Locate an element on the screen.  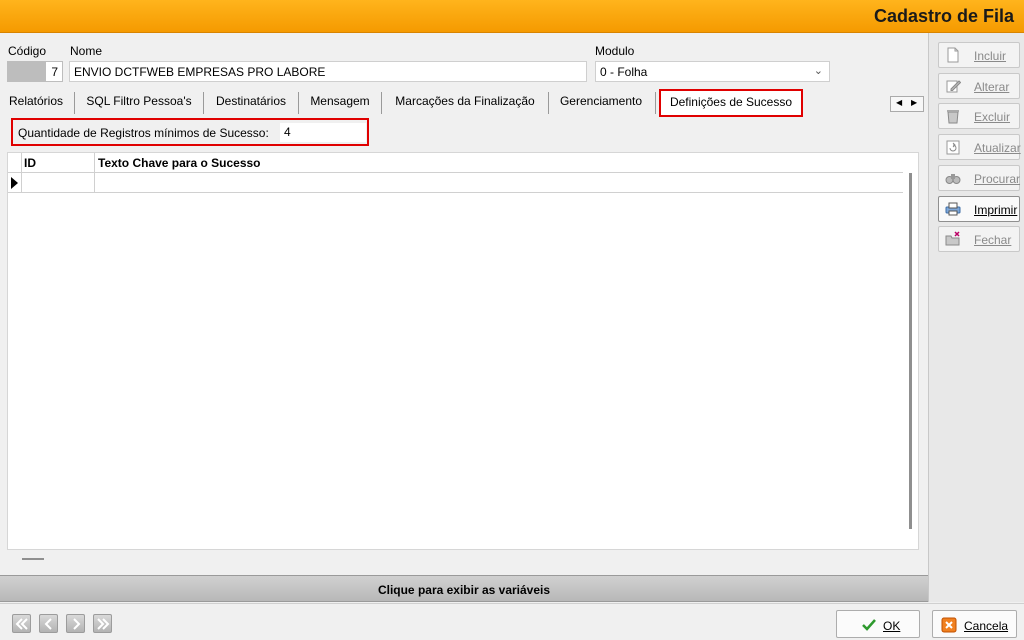
show-variables-label: Clique para exibir as variáveis is located at coordinates (464, 590).